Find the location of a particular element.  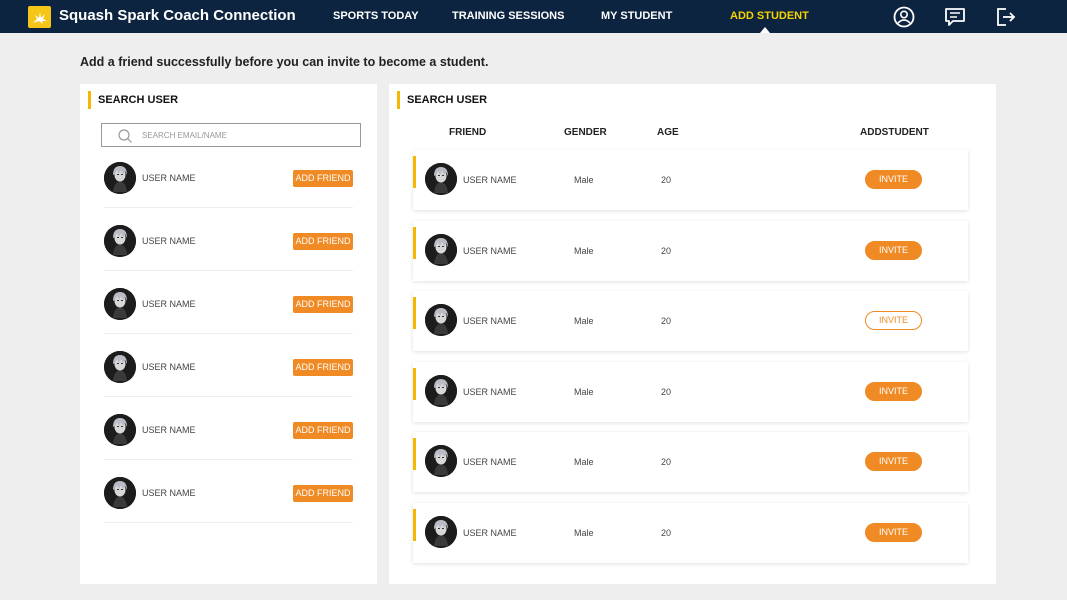

nav-training-sessions: TRAINING SESSIONS is located at coordinates (508, 16).